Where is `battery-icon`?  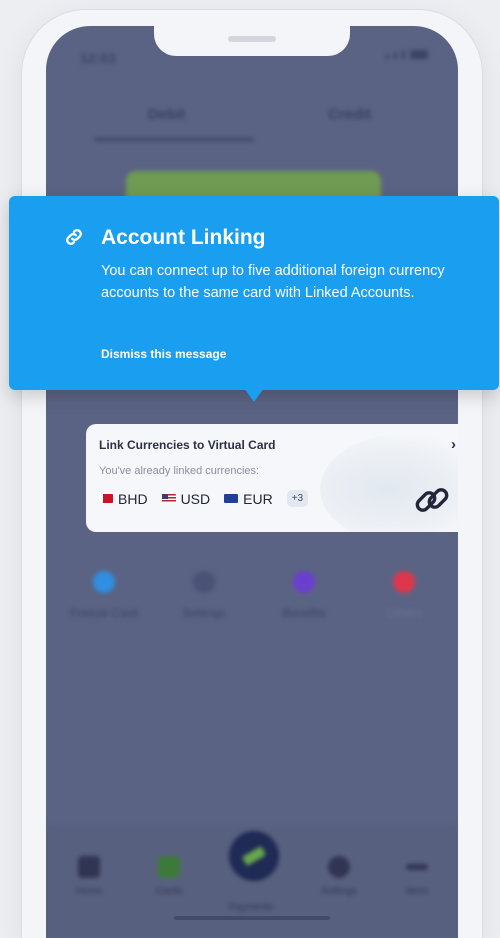 battery-icon is located at coordinates (419, 54).